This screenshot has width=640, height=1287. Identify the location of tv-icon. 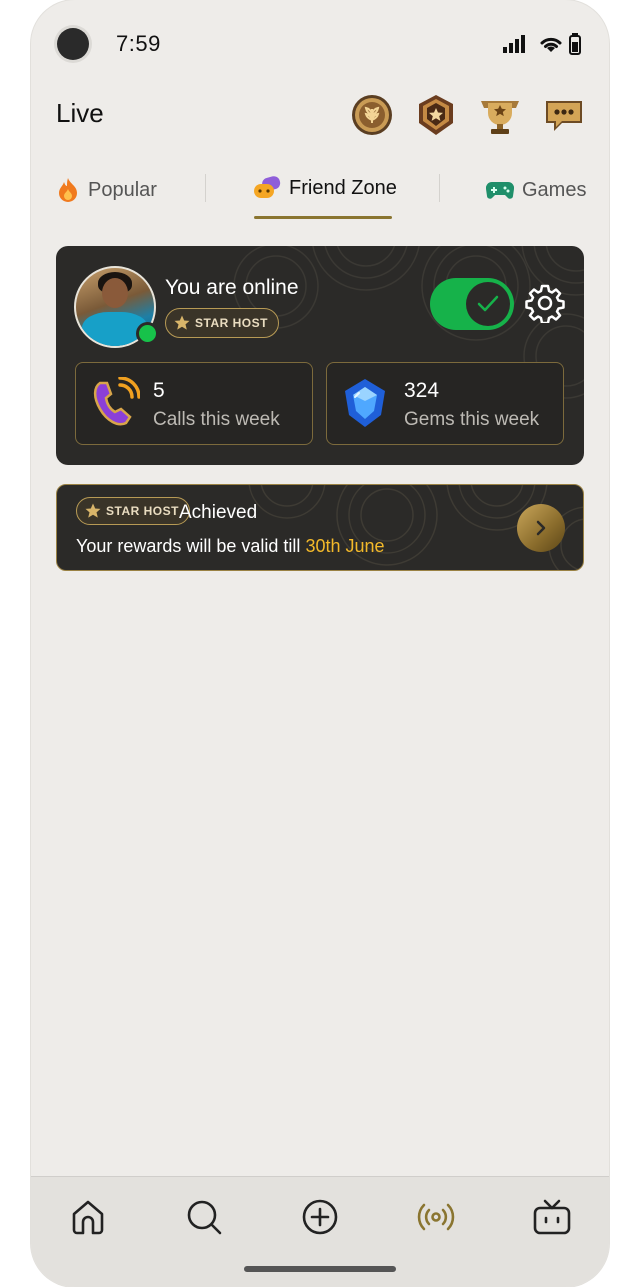
(552, 1217).